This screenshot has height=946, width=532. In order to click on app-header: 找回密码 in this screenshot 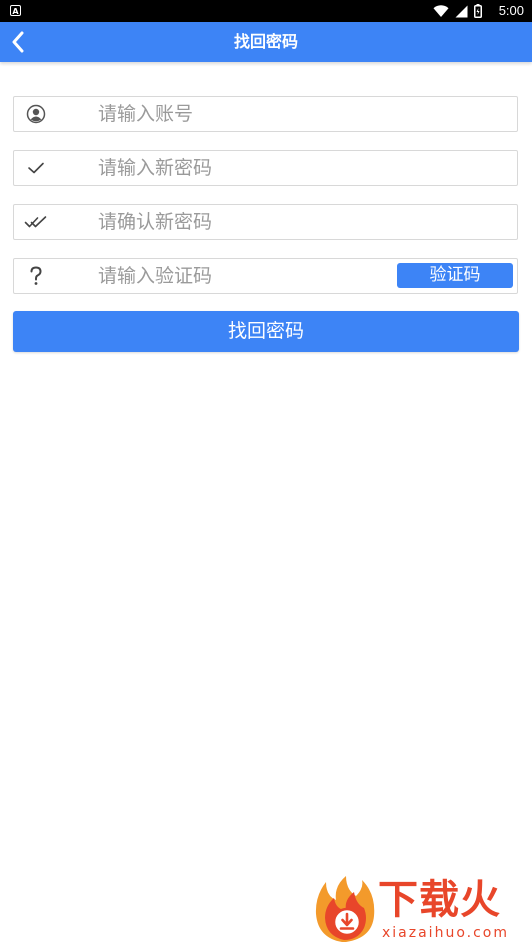, I will do `click(266, 42)`.